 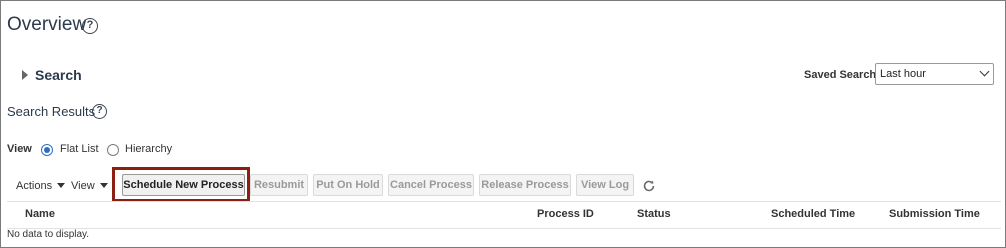 What do you see at coordinates (25, 75) in the screenshot?
I see `expand-triangle-icon` at bounding box center [25, 75].